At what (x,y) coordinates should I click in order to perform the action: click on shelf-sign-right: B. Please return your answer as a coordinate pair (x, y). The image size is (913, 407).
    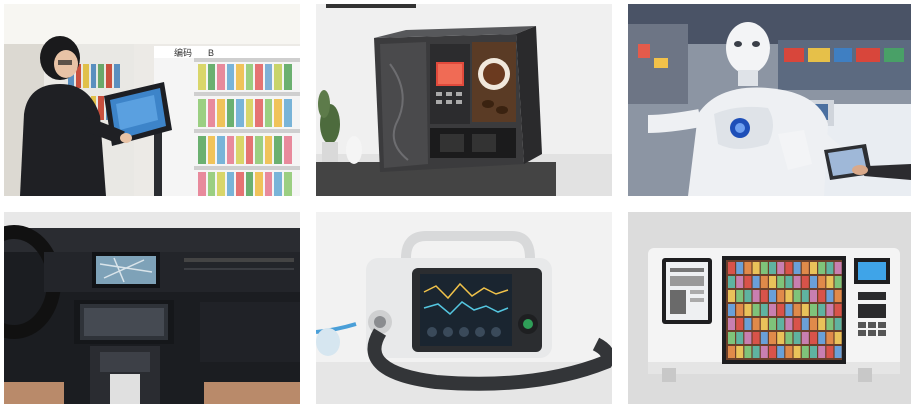
    Looking at the image, I should click on (211, 53).